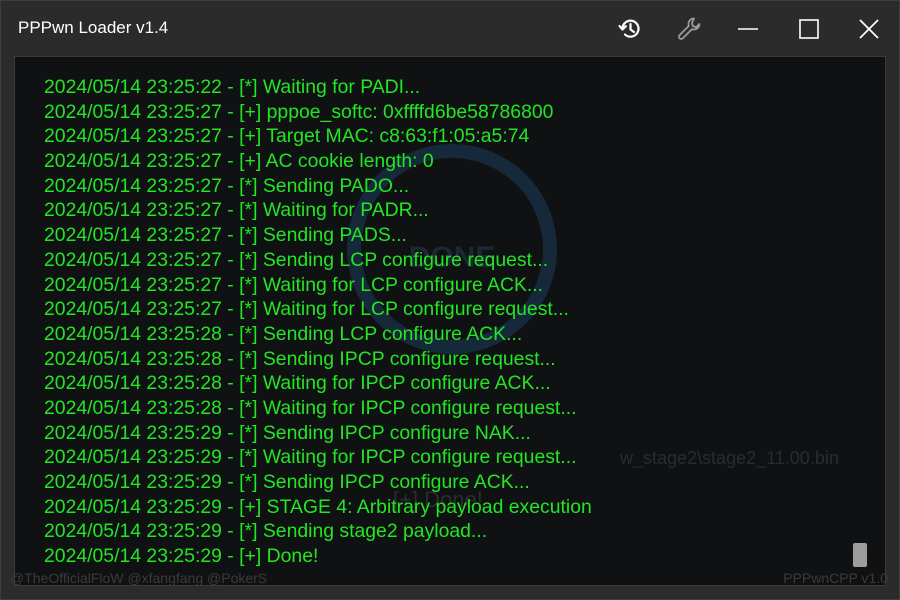 Image resolution: width=900 pixels, height=600 pixels. I want to click on settings-button, so click(689, 29).